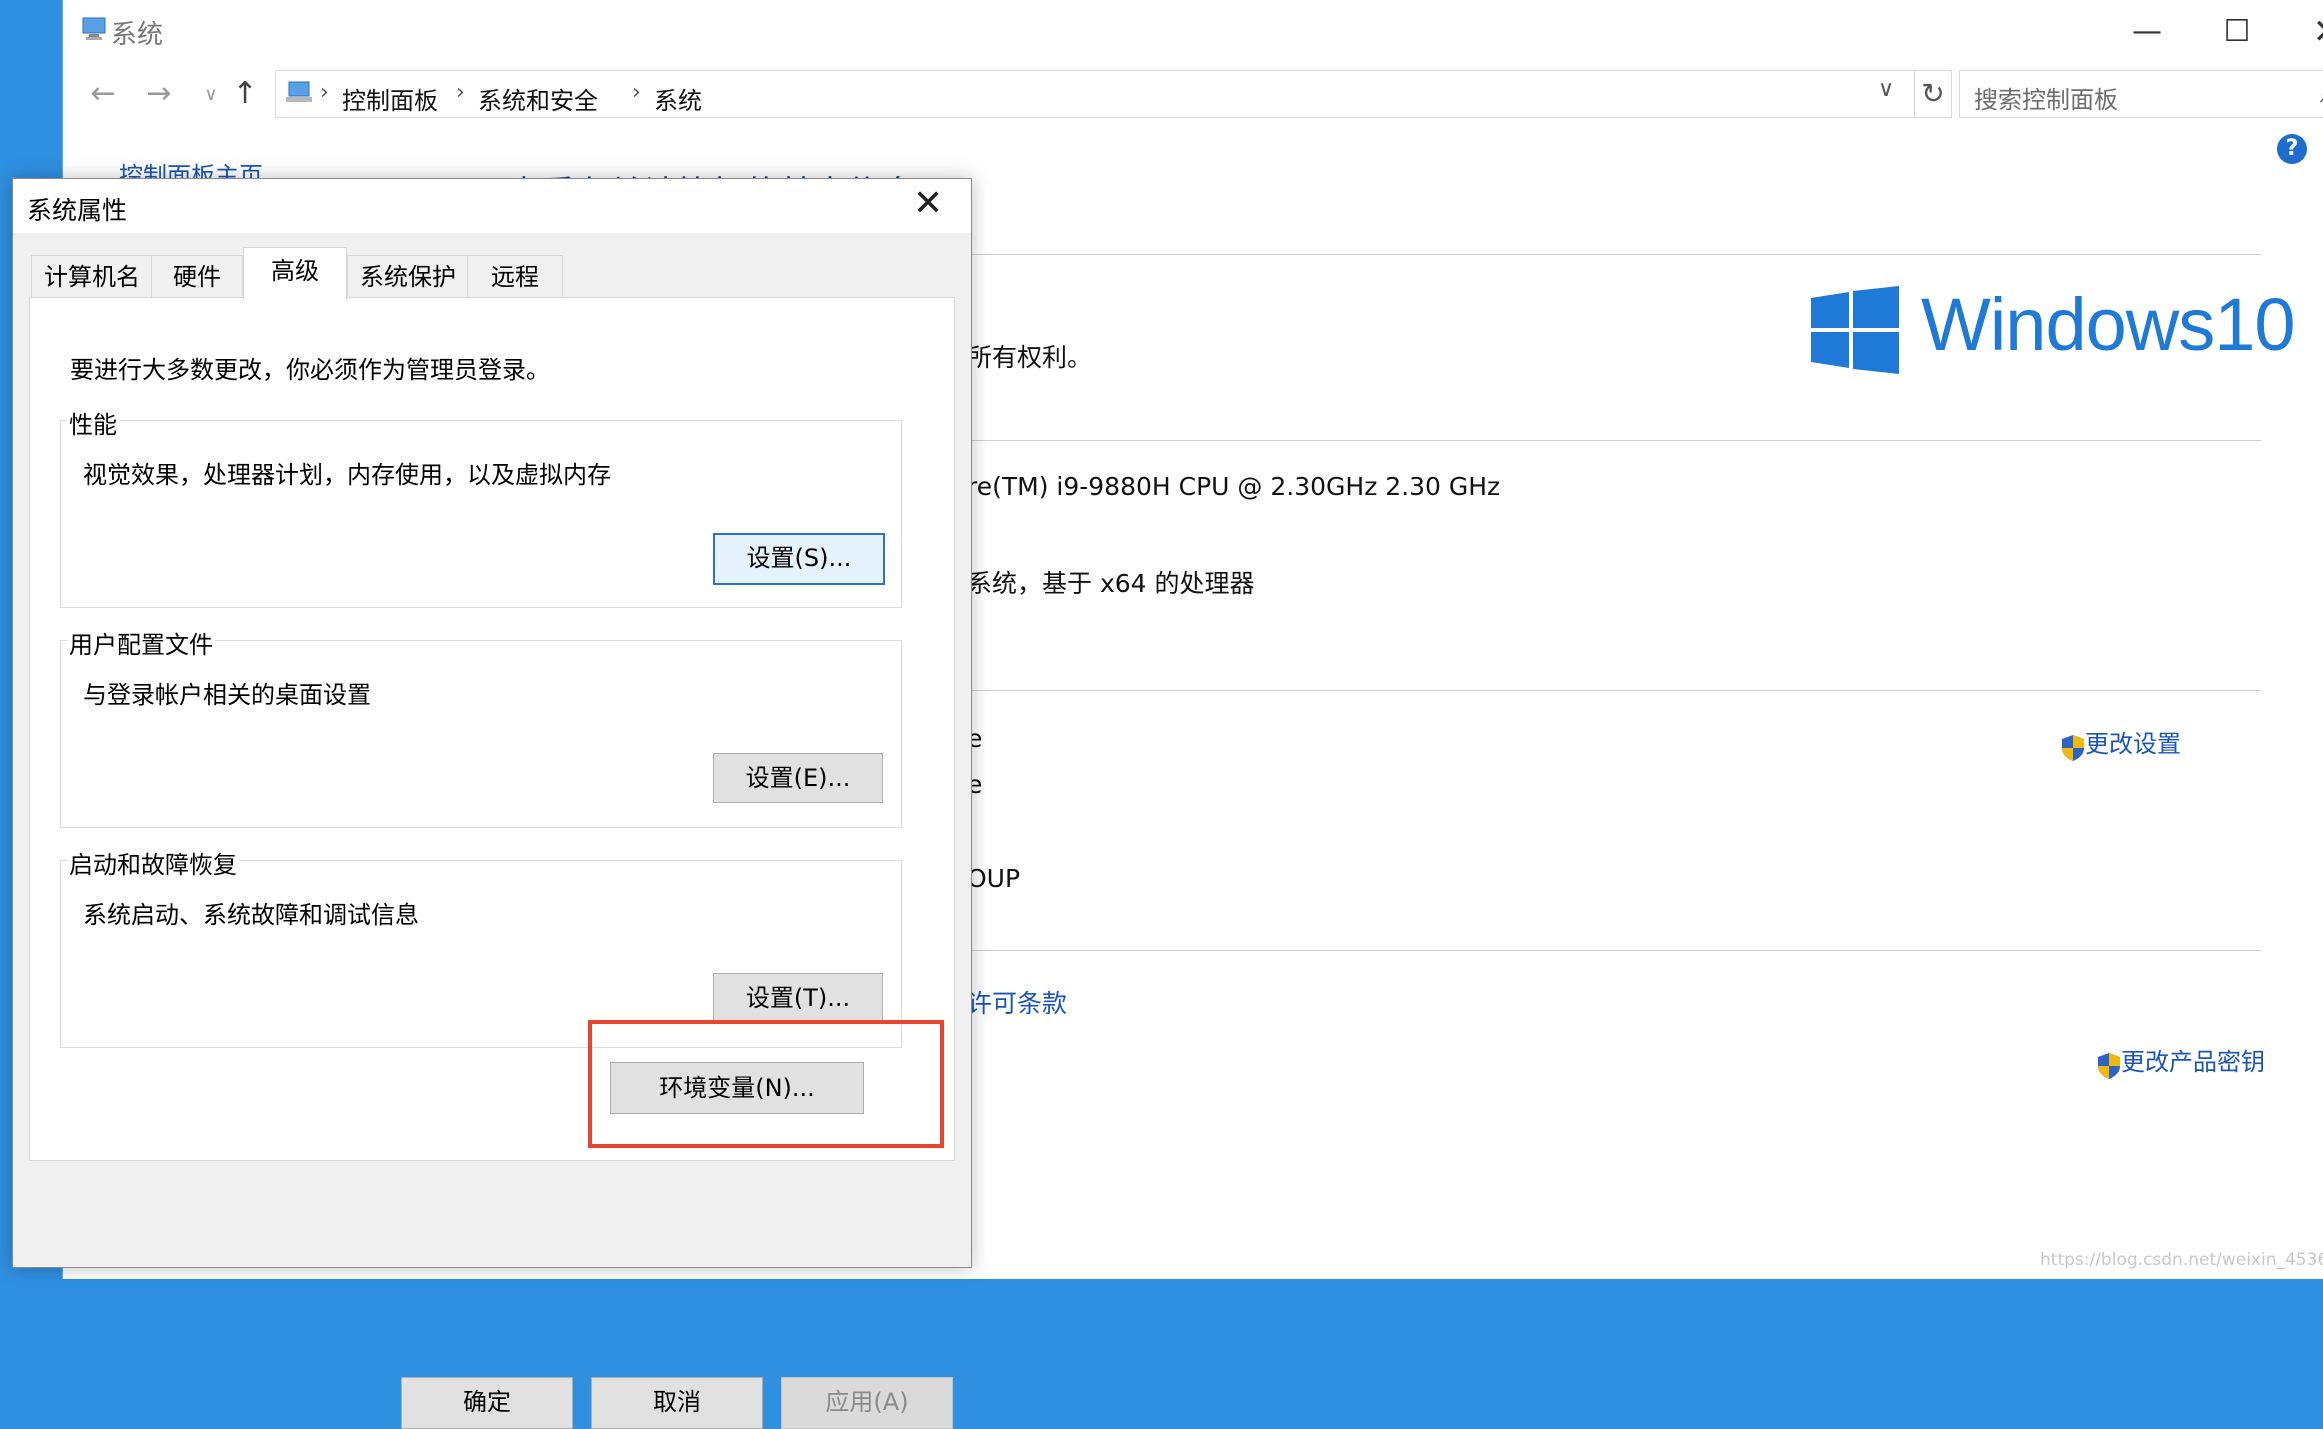 This screenshot has width=2323, height=1429. Describe the element at coordinates (766, 1084) in the screenshot. I see `highlight-box` at that location.